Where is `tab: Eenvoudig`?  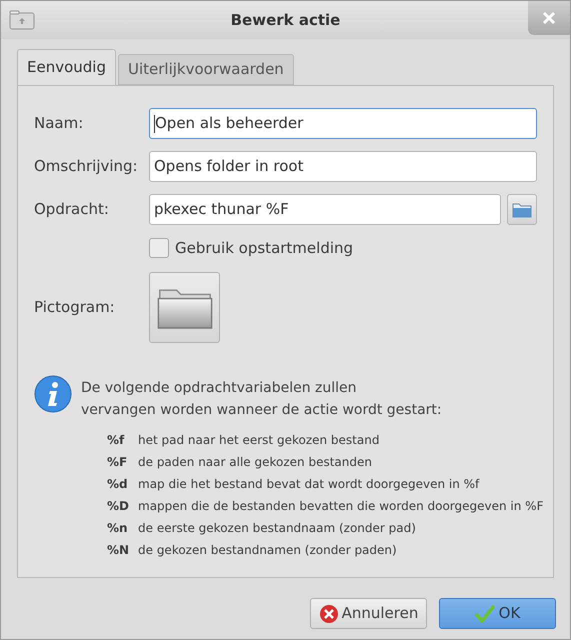
tab: Eenvoudig is located at coordinates (66, 67).